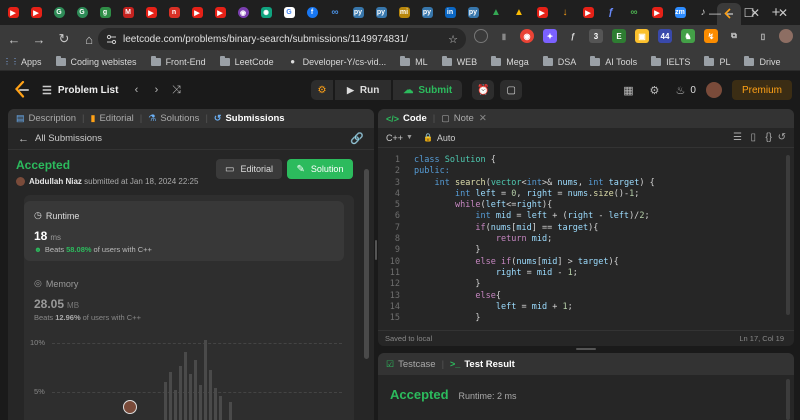  Describe the element at coordinates (483, 118) in the screenshot. I see `close-note-icon: ✕` at that location.